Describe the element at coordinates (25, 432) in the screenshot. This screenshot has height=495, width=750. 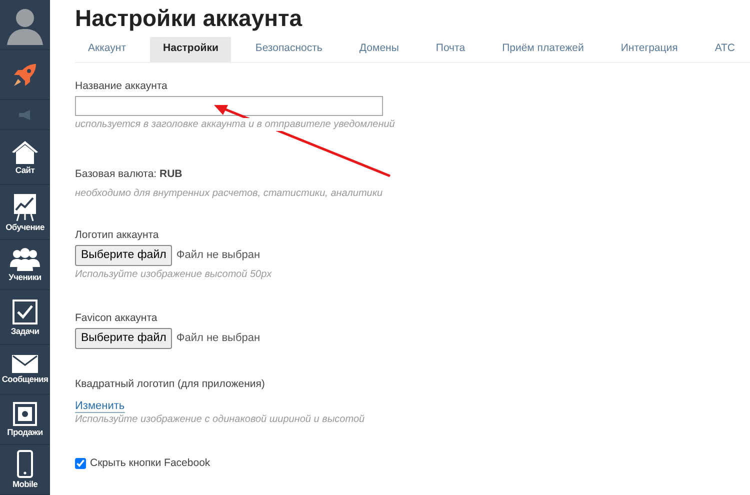
I see `sidebar-label: Продажи` at that location.